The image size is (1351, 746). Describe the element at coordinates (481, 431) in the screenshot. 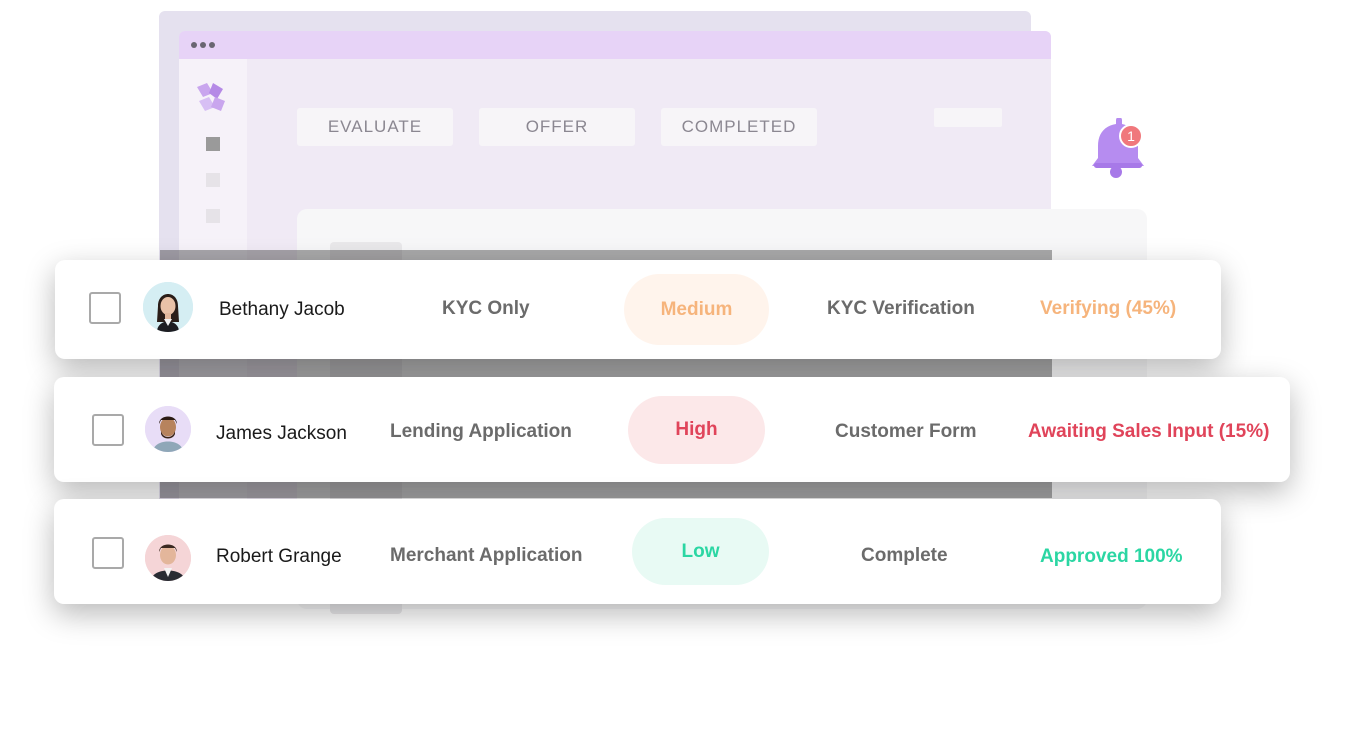

I see `application-type: Lending Application` at that location.